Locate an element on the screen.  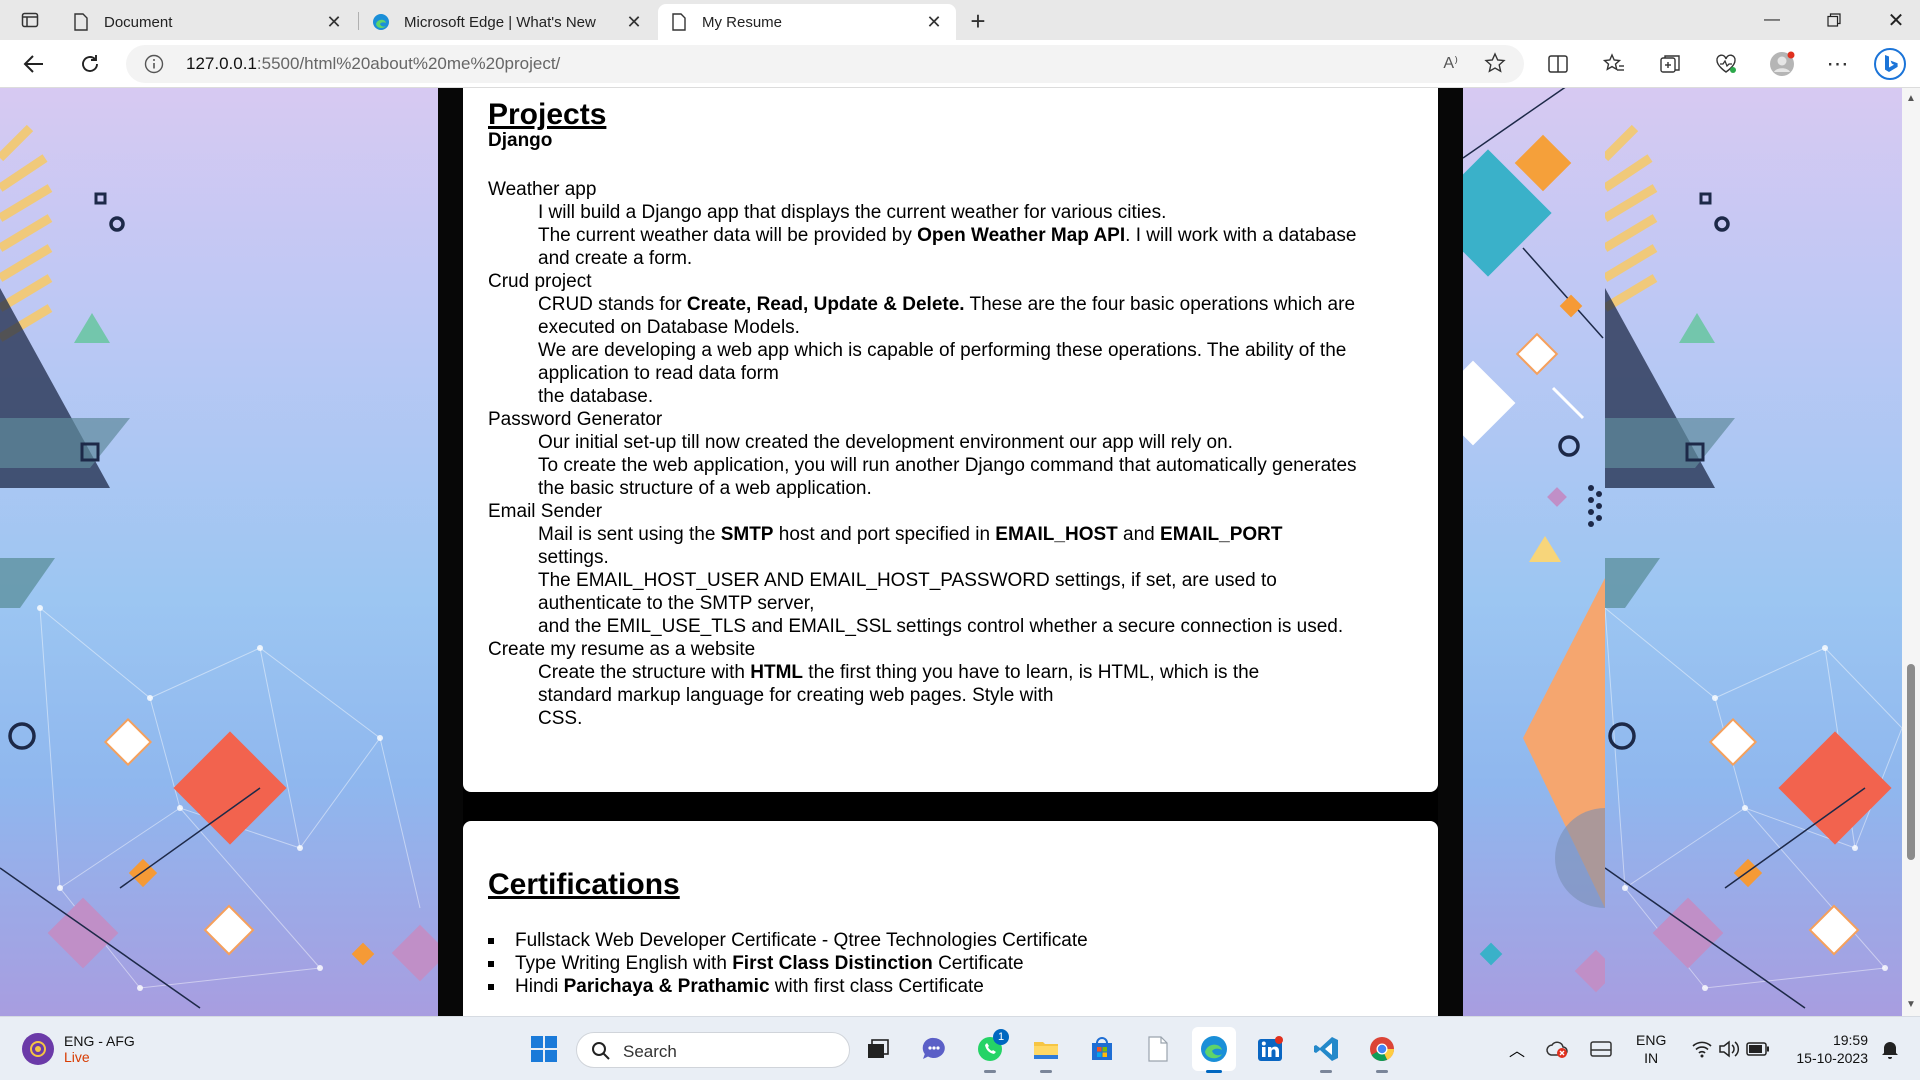
onedrive-status-button is located at coordinates (1557, 1049).